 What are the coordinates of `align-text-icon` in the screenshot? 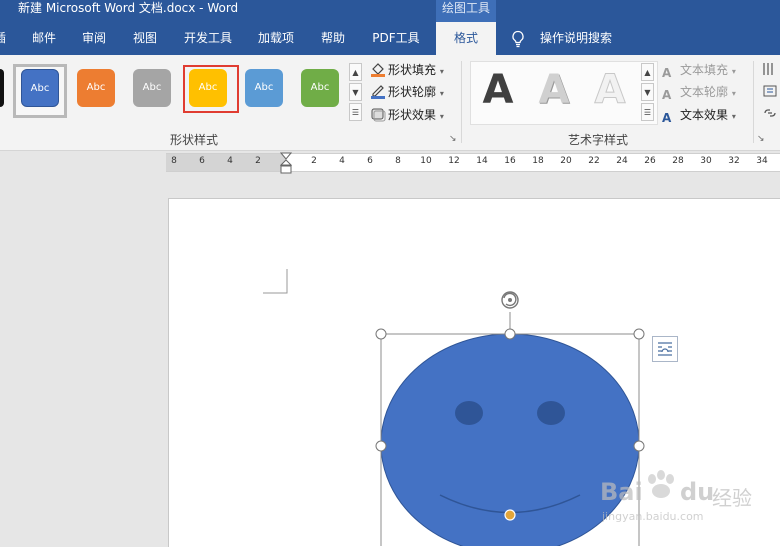 It's located at (770, 91).